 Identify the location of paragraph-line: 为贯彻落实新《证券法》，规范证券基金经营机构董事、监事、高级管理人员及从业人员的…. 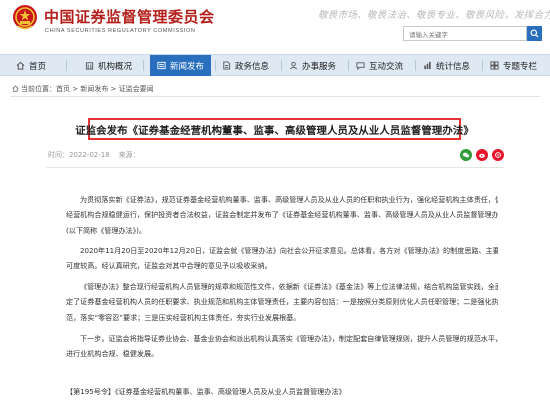
(289, 199).